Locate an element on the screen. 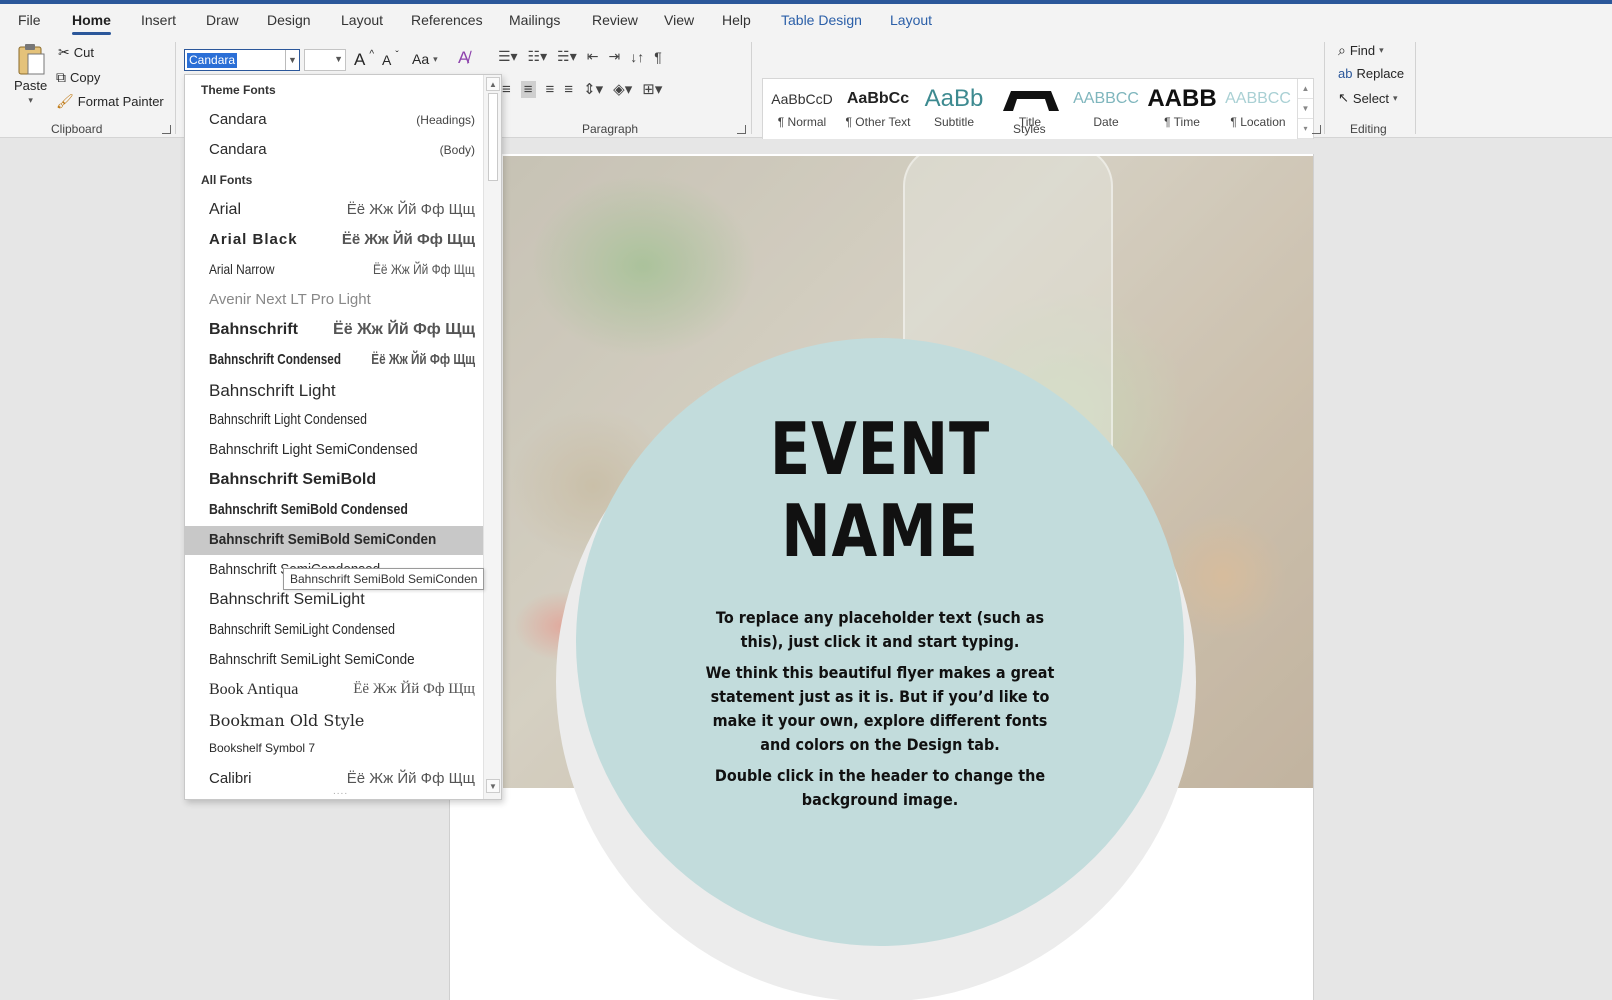  multilevel-list-icon: ☵▾ is located at coordinates (567, 56).